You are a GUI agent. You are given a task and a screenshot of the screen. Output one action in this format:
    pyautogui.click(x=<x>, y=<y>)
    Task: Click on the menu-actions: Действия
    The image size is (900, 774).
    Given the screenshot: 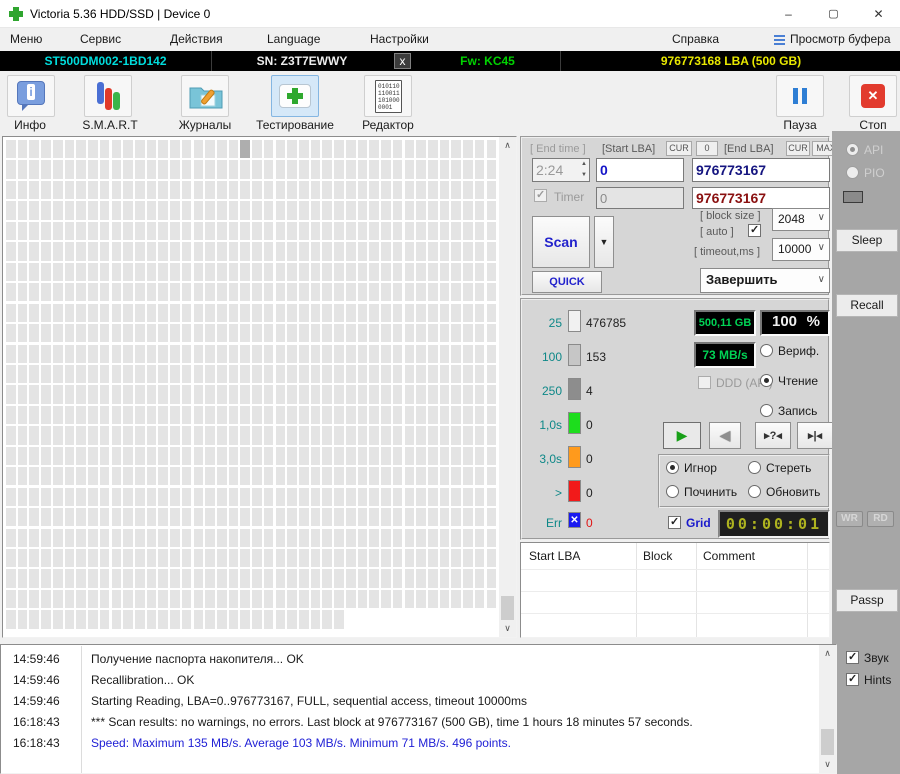 What is the action you would take?
    pyautogui.click(x=196, y=39)
    